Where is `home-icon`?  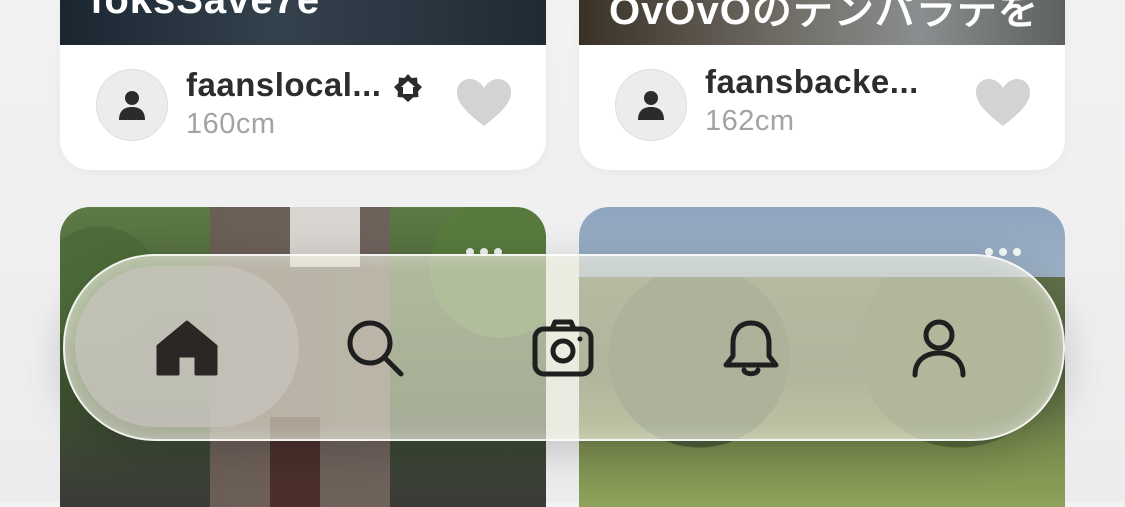
home-icon is located at coordinates (187, 348).